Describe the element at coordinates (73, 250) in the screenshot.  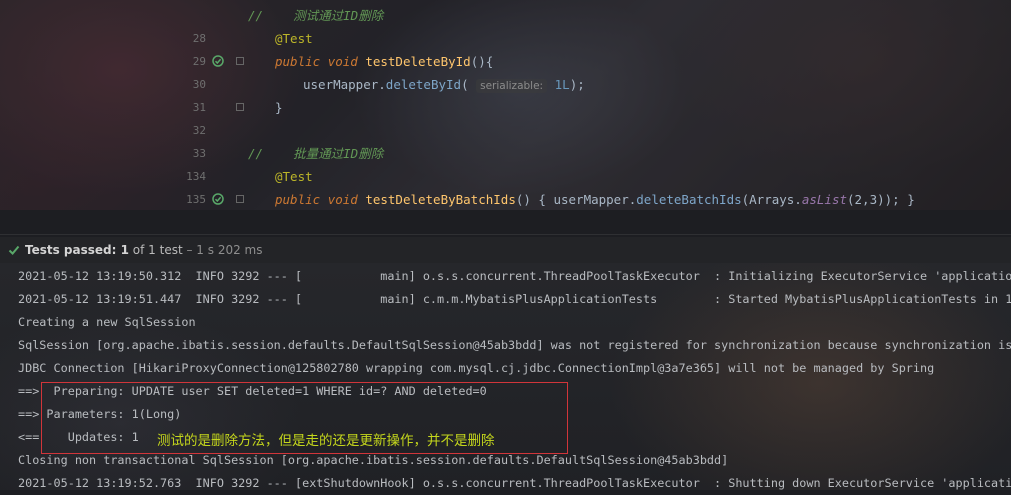
I see `tests-status-prefix: Tests passed:` at that location.